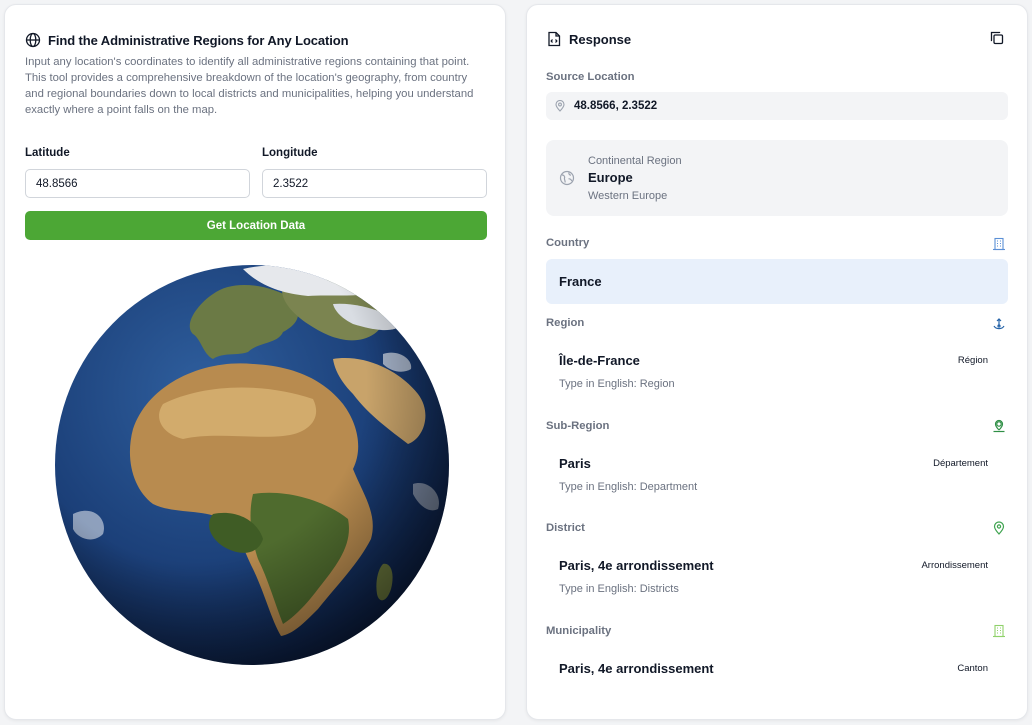 The image size is (1032, 725). What do you see at coordinates (565, 323) in the screenshot?
I see `region-label: Region` at bounding box center [565, 323].